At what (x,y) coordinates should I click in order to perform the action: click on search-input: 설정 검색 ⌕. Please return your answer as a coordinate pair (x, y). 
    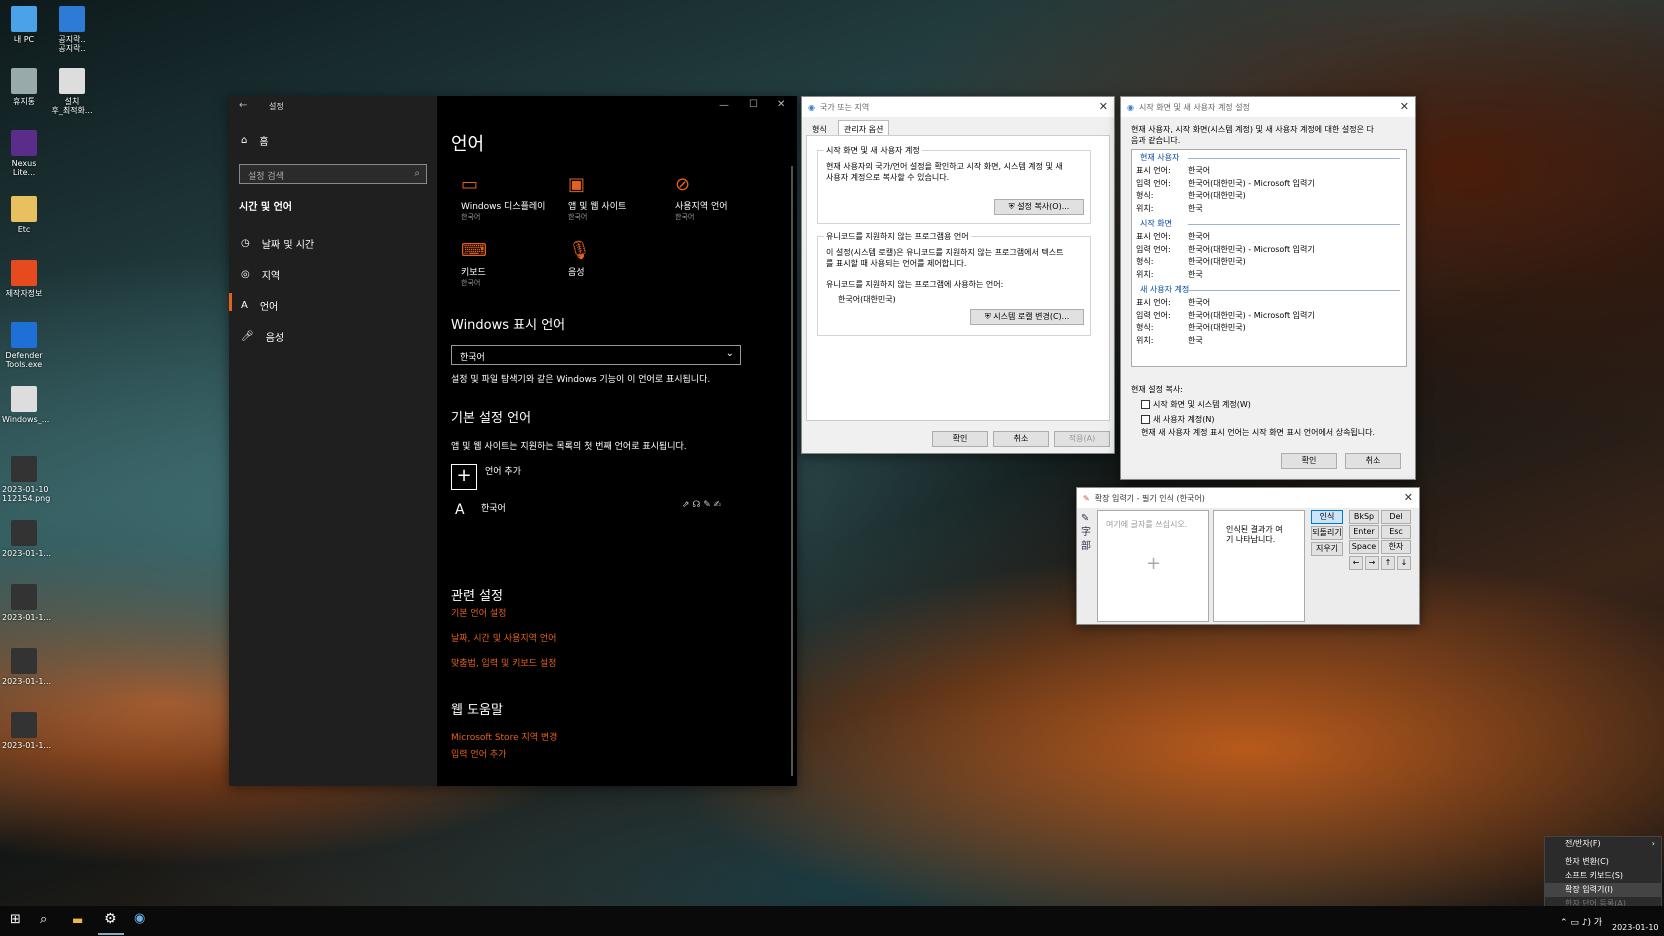
    Looking at the image, I should click on (333, 174).